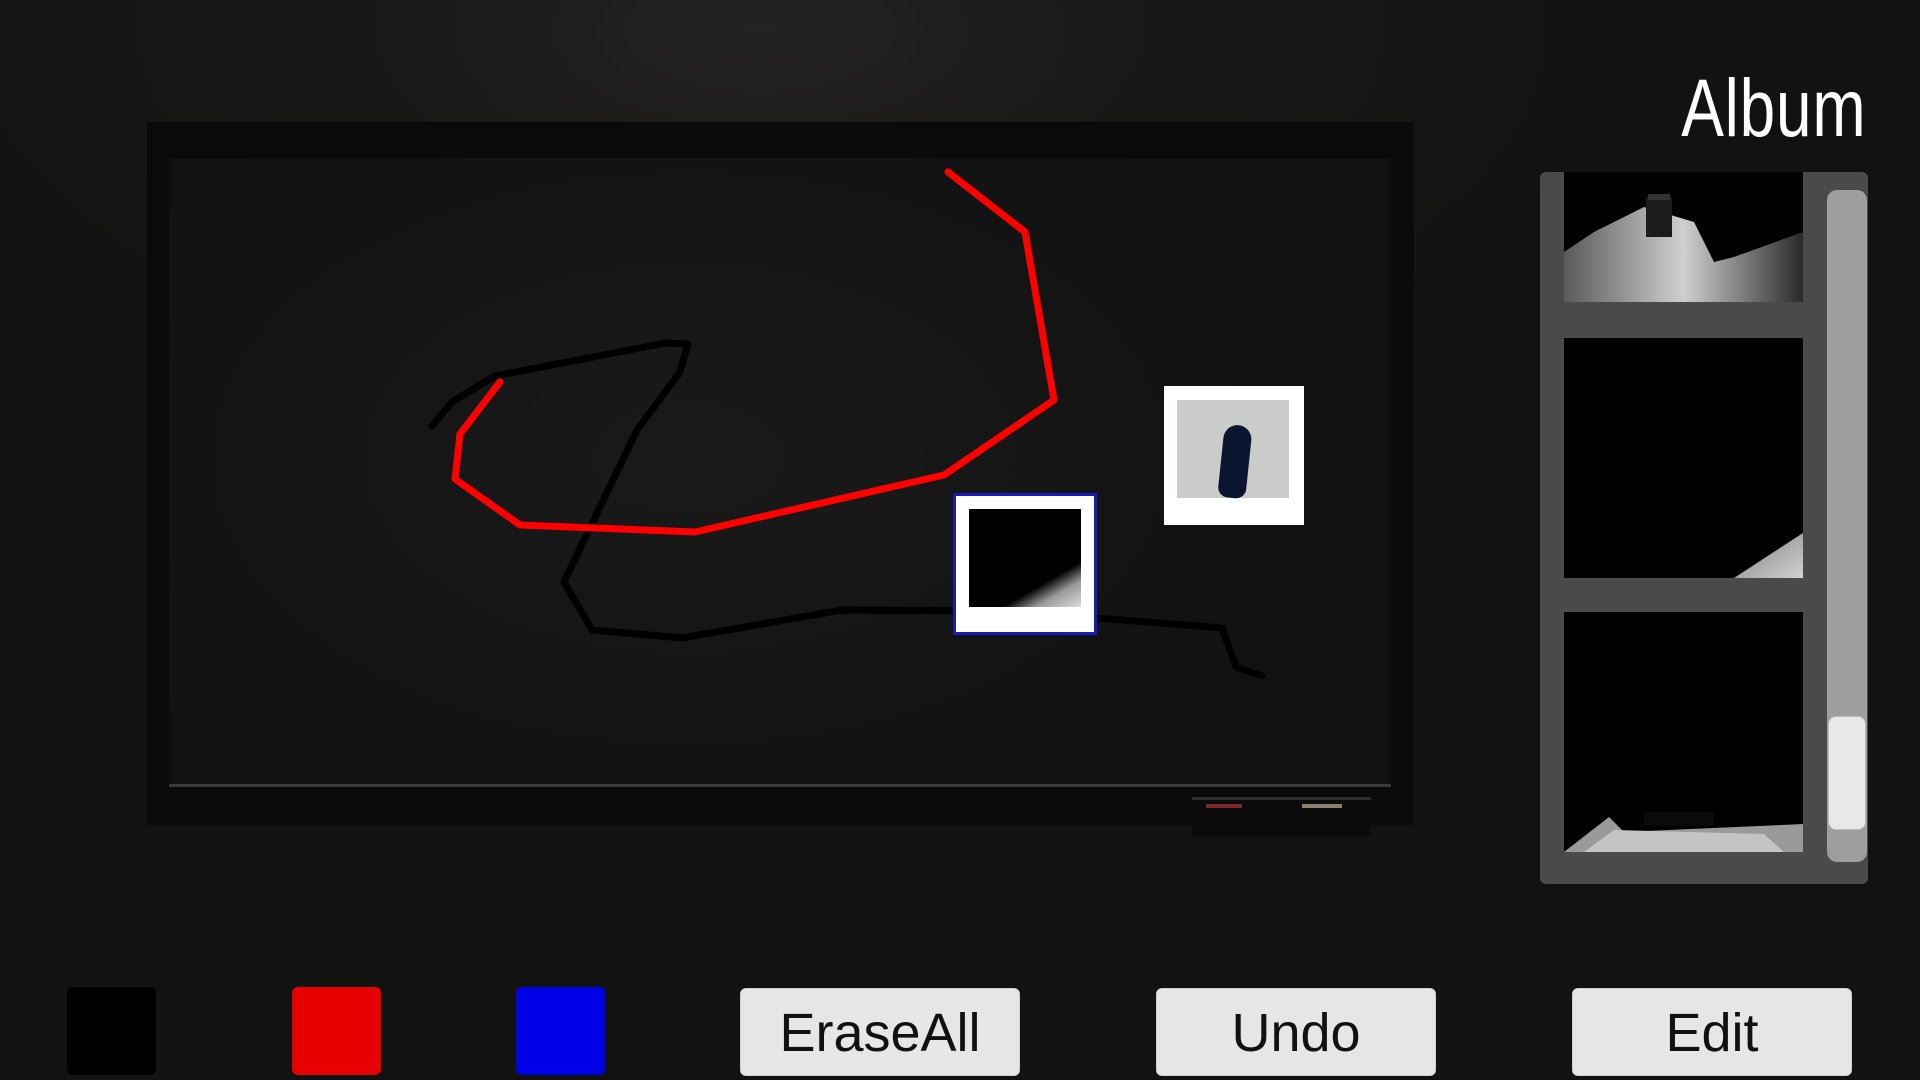 Image resolution: width=1920 pixels, height=1080 pixels. I want to click on color-swatch-red, so click(336, 1031).